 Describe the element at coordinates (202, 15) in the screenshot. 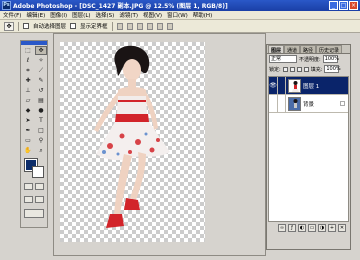

I see `menu-help: 帮助(H)` at that location.